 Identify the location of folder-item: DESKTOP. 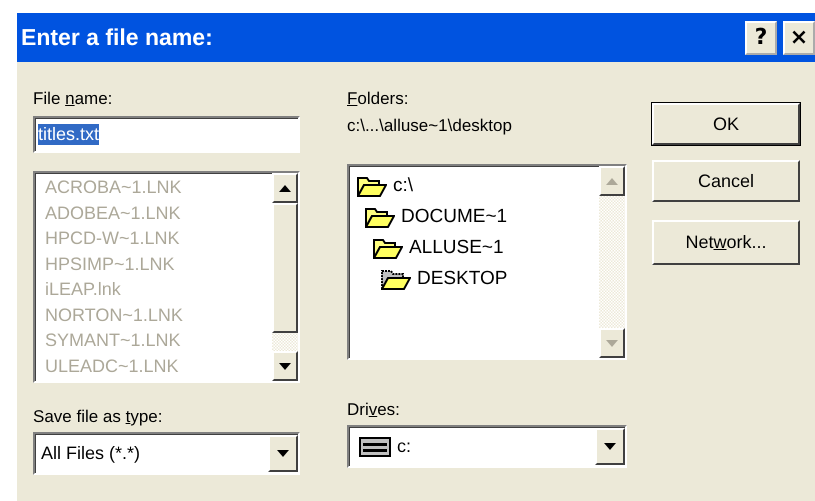
(478, 278).